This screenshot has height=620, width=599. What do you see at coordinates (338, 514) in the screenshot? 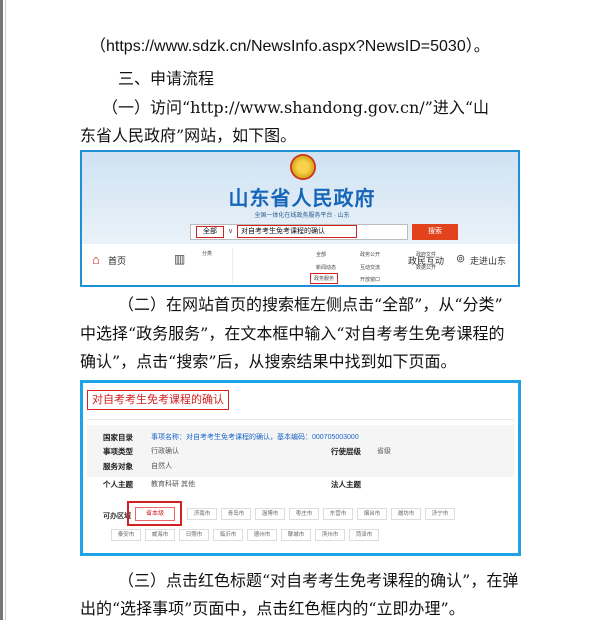
I see `city-button: 东营市` at bounding box center [338, 514].